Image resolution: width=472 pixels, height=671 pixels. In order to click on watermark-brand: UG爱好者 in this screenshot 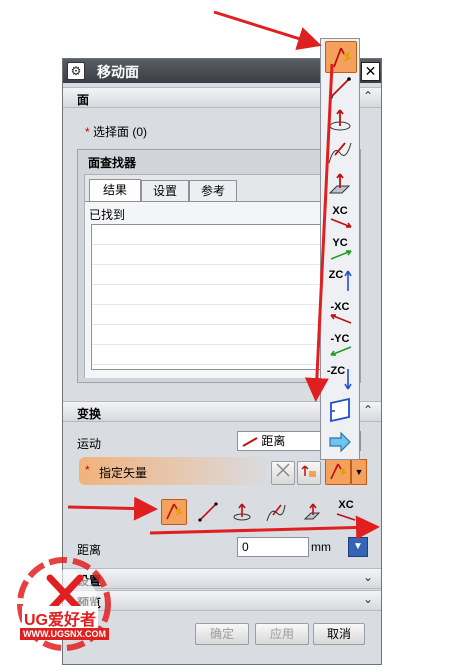, I will do `click(60, 618)`.